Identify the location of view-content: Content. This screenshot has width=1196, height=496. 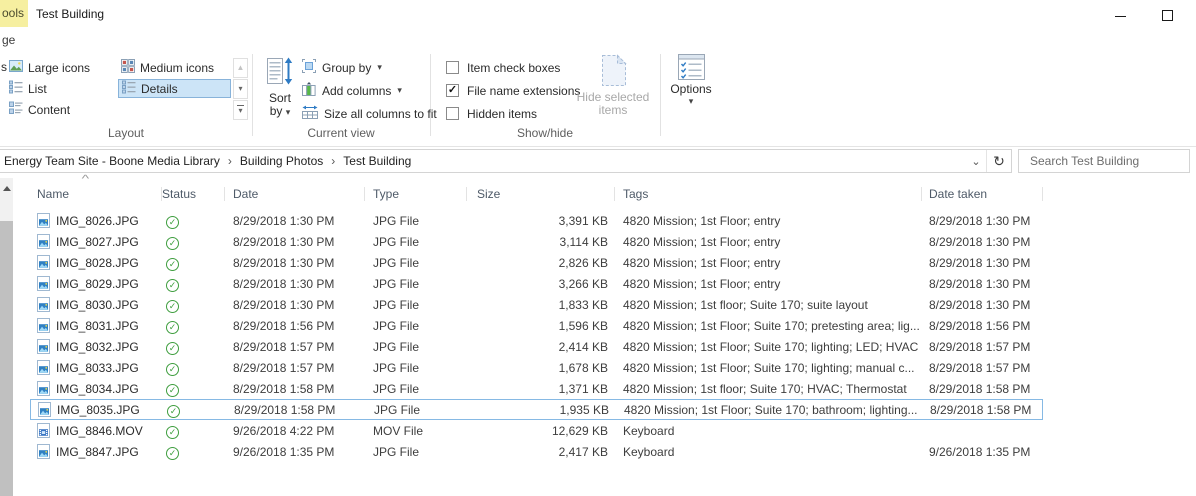
(39, 109).